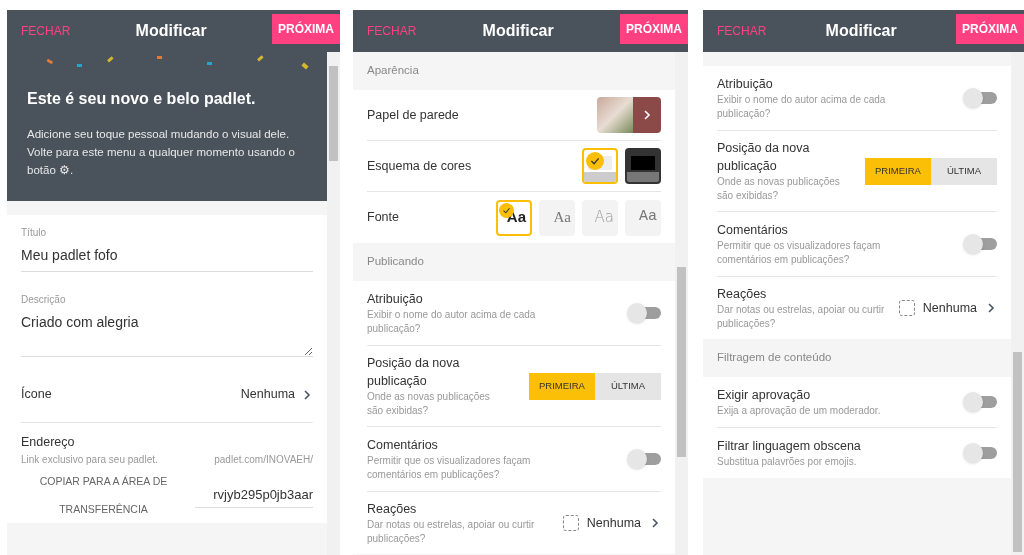  Describe the element at coordinates (419, 166) in the screenshot. I see `setting-label: Esquema de cores` at that location.